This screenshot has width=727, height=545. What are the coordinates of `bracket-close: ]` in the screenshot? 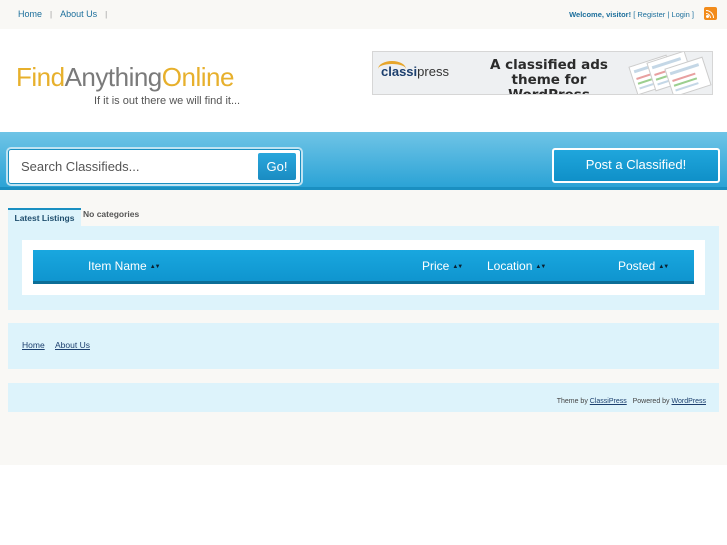 It's located at (692, 14).